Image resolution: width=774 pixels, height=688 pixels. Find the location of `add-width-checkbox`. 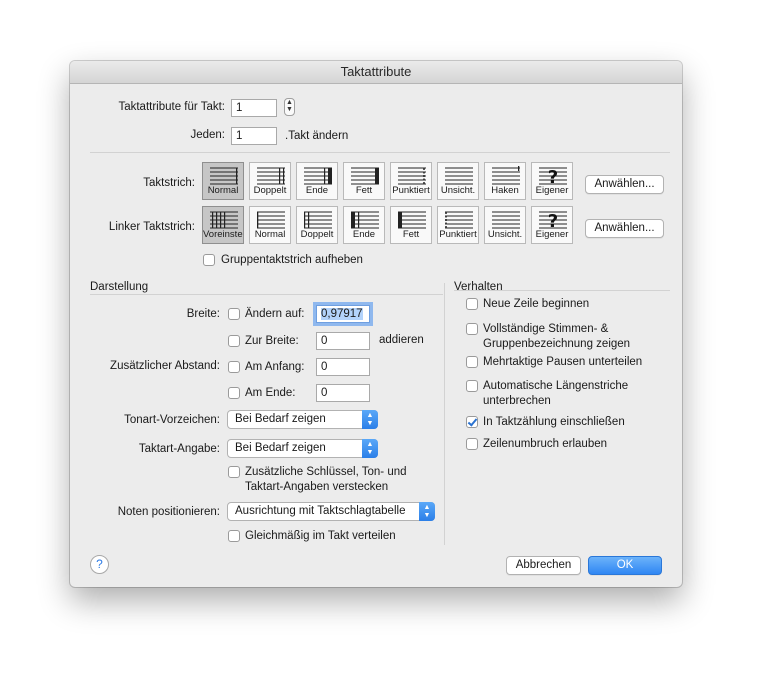

add-width-checkbox is located at coordinates (234, 341).